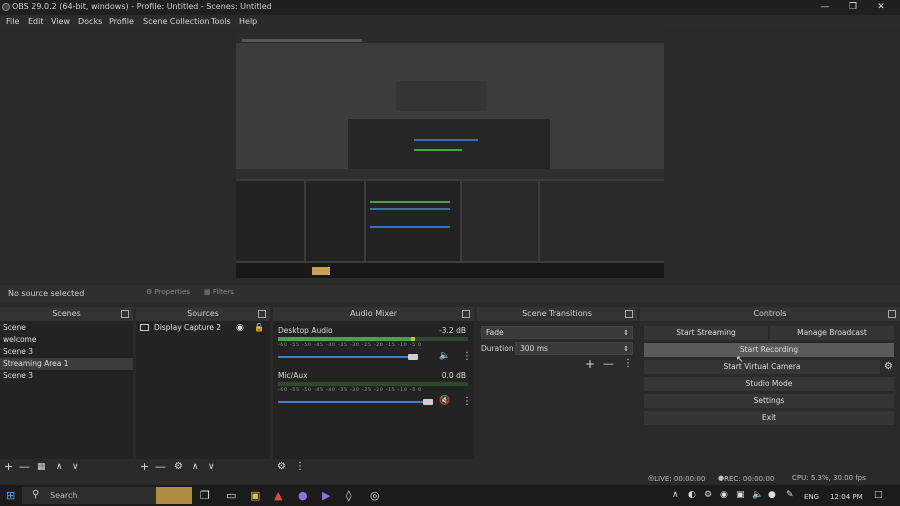  I want to click on menu-scene-collection: Scene Collection, so click(176, 21).